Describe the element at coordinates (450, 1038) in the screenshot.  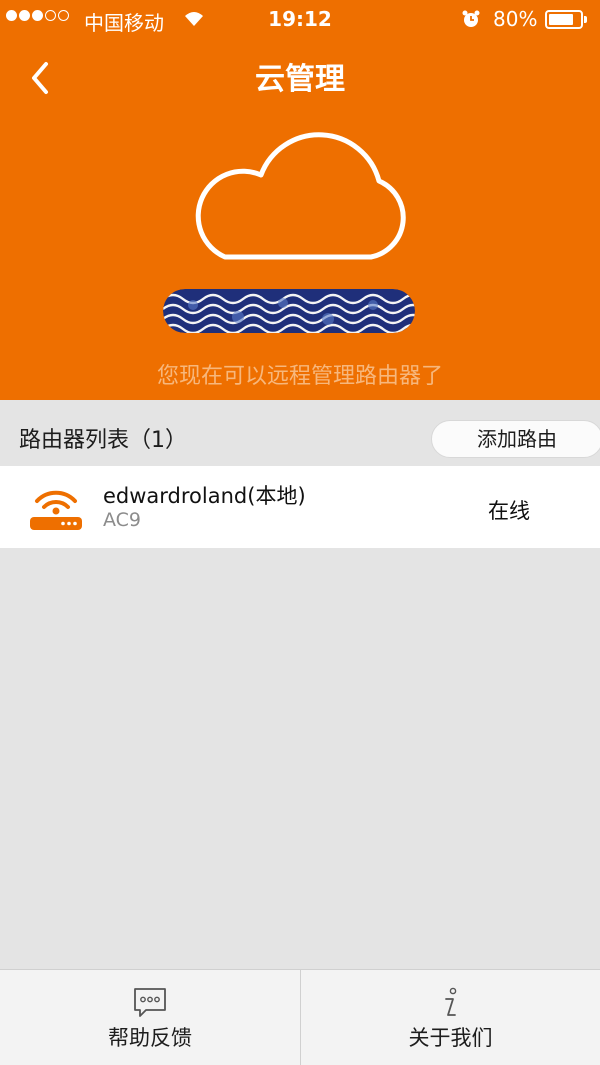
I see `tab-label: 关于我们` at that location.